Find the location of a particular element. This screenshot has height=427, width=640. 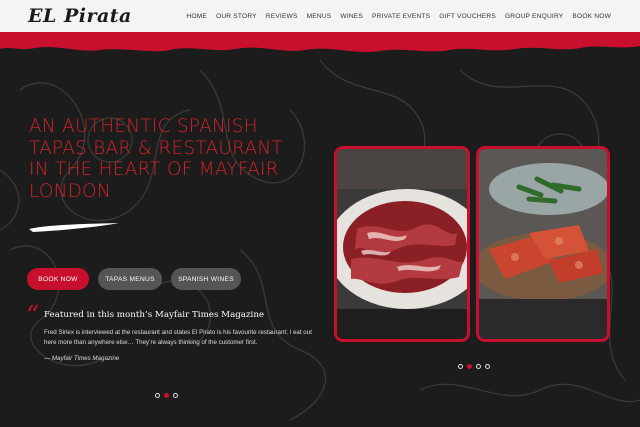

tapas-menus-button: TAPAS MENUS is located at coordinates (130, 279).